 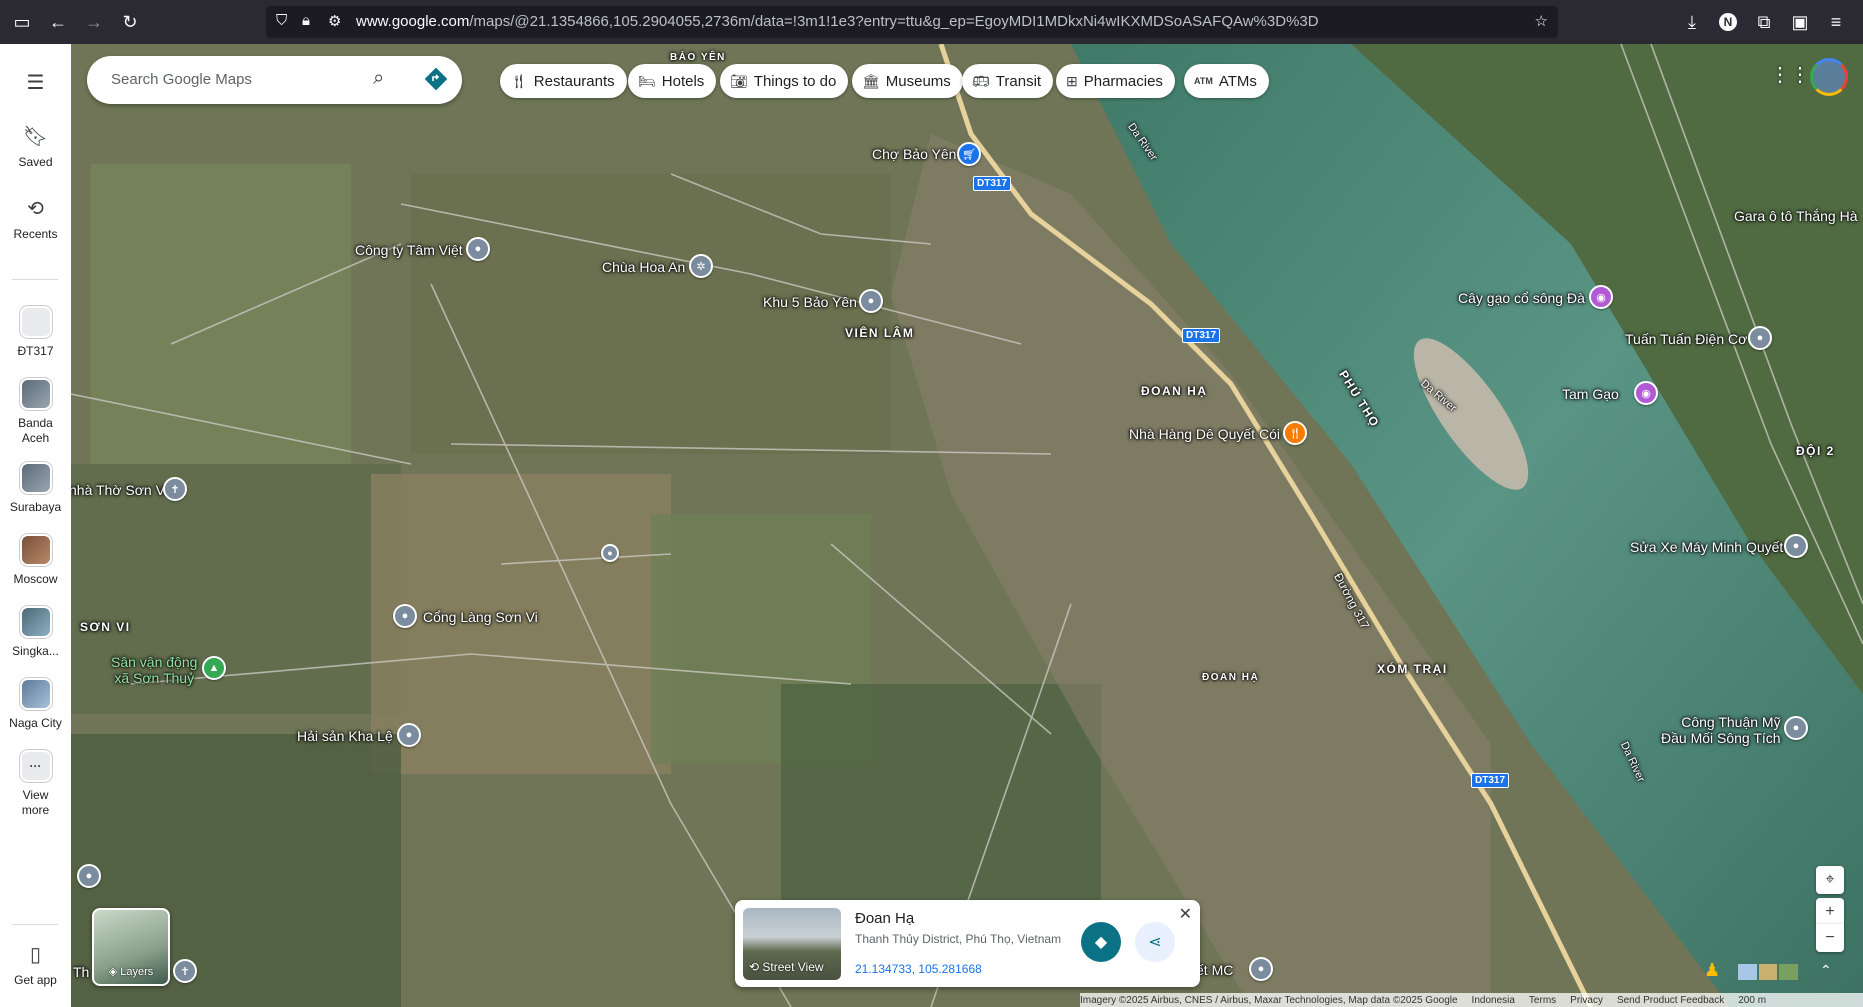 What do you see at coordinates (35, 488) in the screenshot?
I see `recent-item-surabaya: Surabaya` at bounding box center [35, 488].